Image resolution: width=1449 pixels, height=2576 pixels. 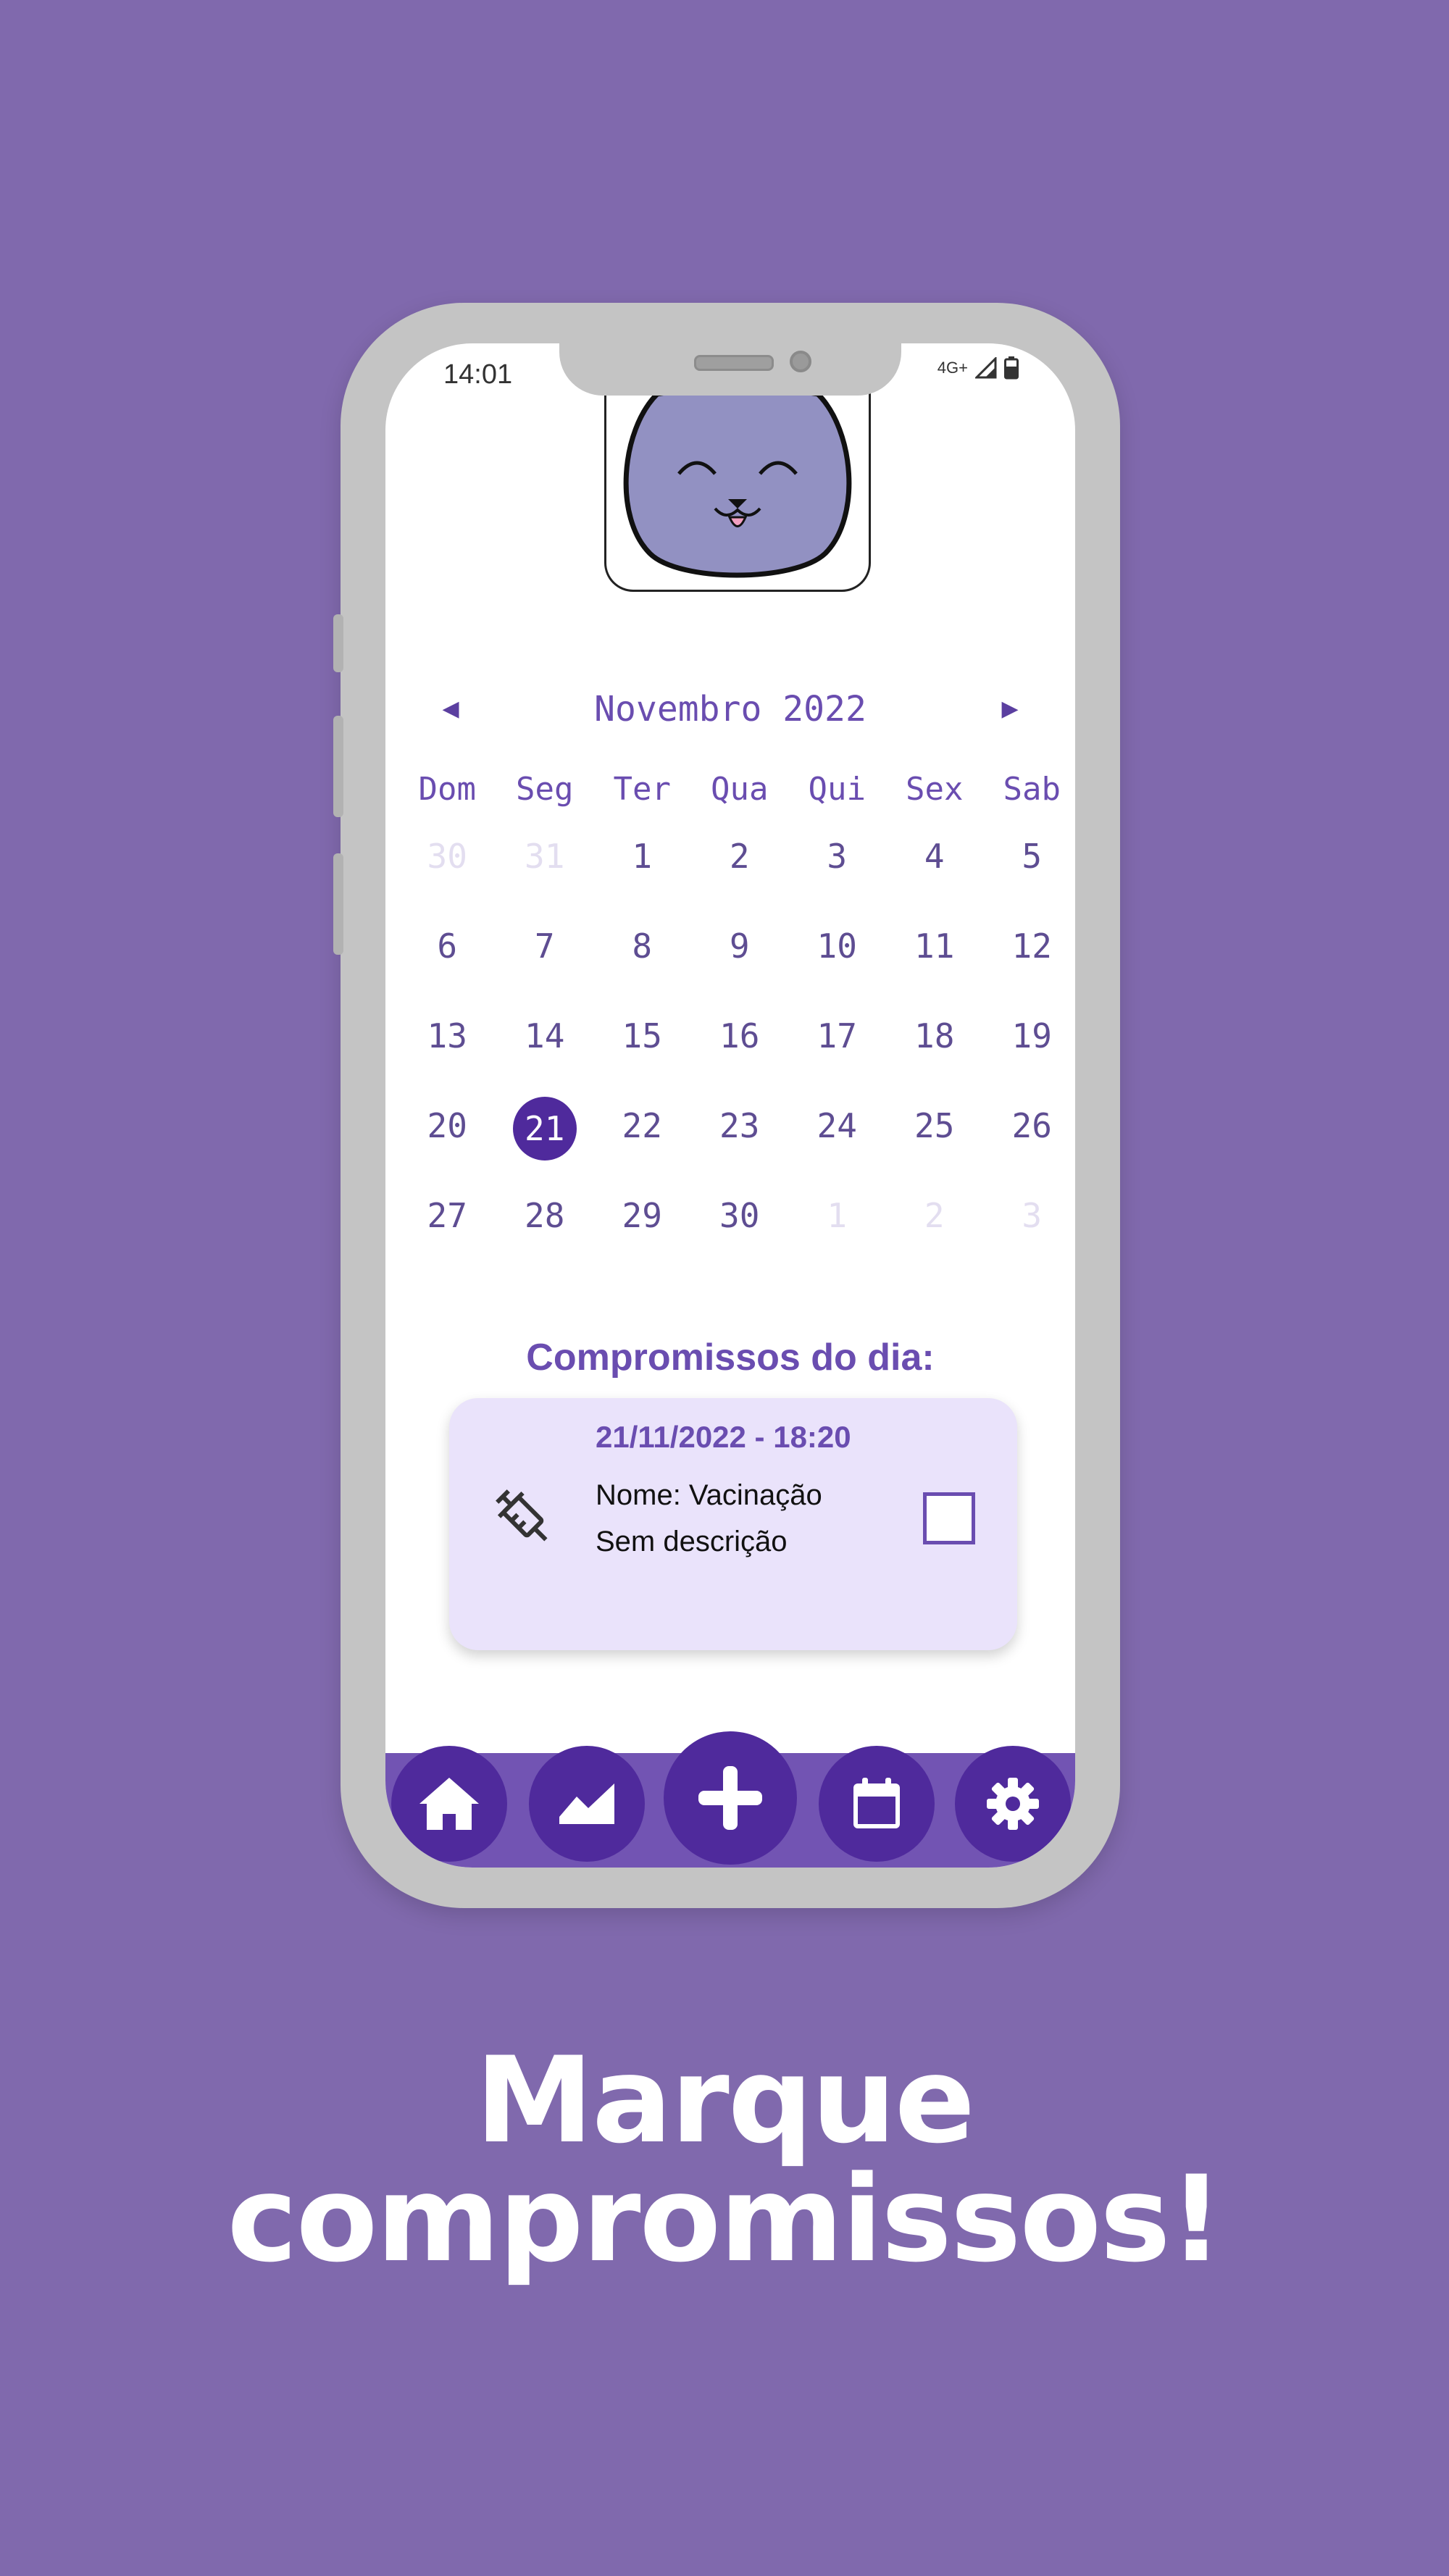 I want to click on calendar-day-number: 7, so click(x=544, y=946).